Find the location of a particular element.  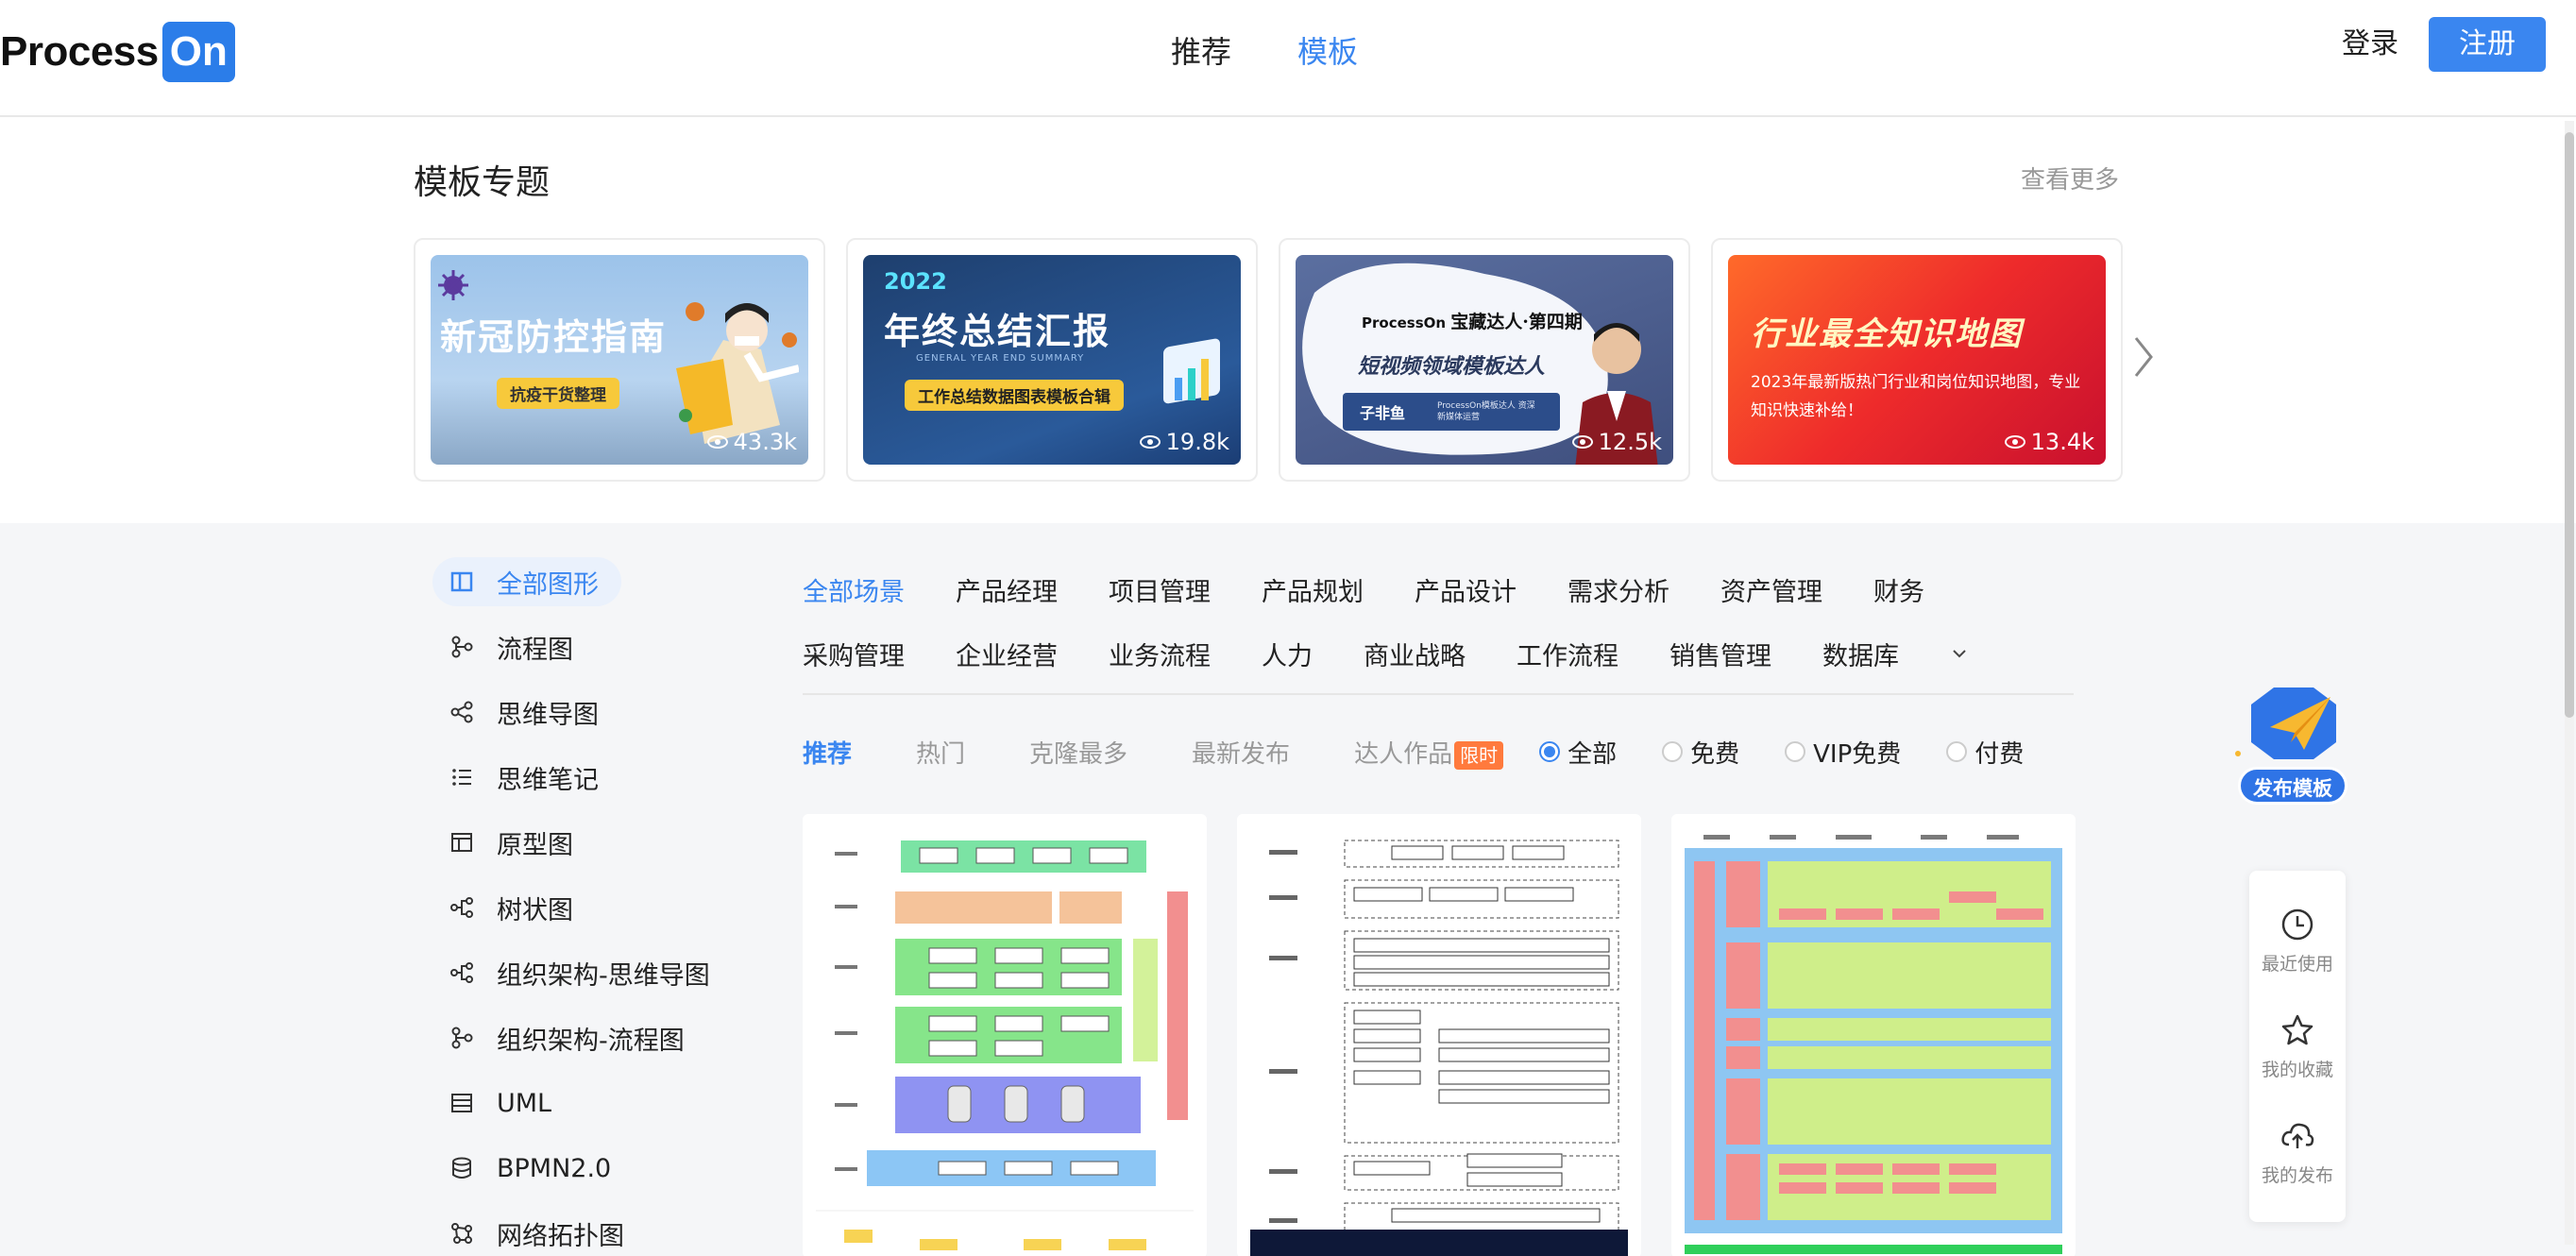

card-brand: ProcessOn 宝藏达人·第四期 is located at coordinates (1472, 320).